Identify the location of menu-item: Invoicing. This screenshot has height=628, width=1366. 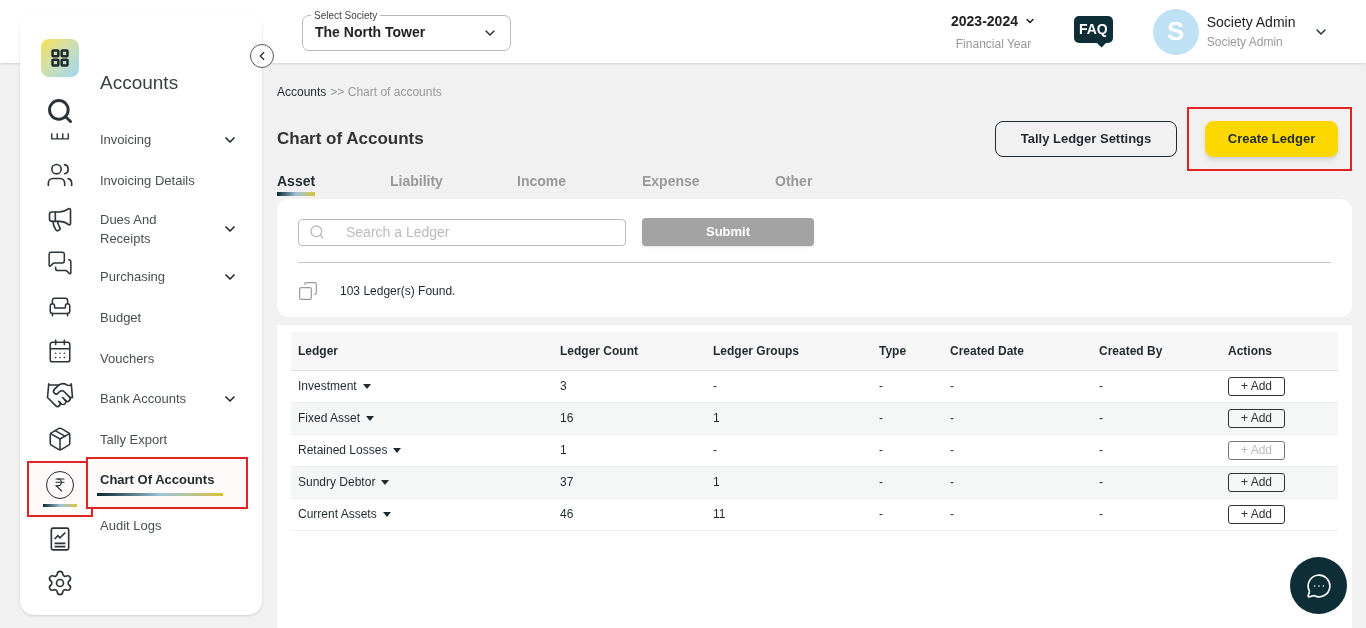
(167, 140).